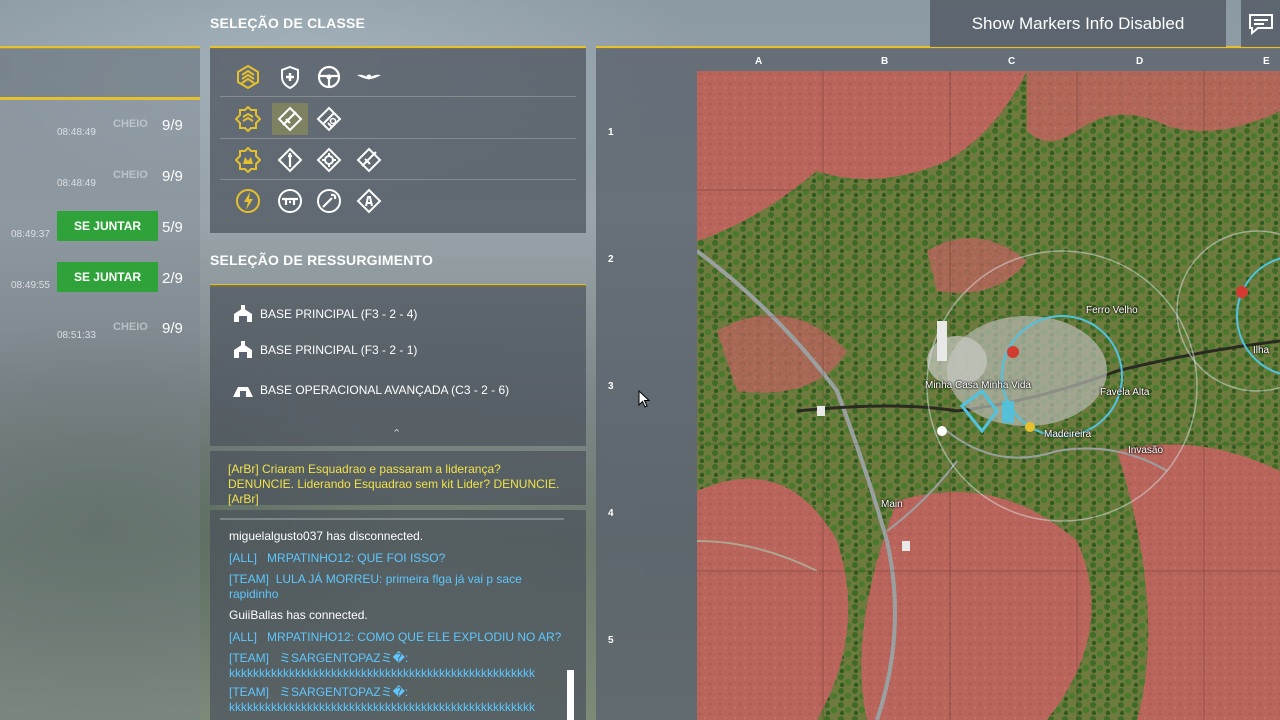 The width and height of the screenshot is (1280, 720). What do you see at coordinates (248, 160) in the screenshot?
I see `commander-icon` at bounding box center [248, 160].